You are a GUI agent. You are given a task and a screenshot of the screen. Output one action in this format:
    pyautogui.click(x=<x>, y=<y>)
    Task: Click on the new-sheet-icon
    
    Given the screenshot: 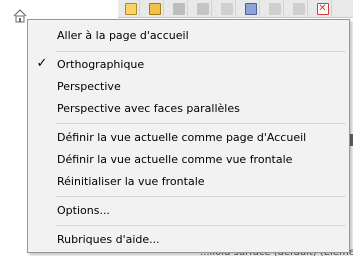 What is the action you would take?
    pyautogui.click(x=130, y=8)
    